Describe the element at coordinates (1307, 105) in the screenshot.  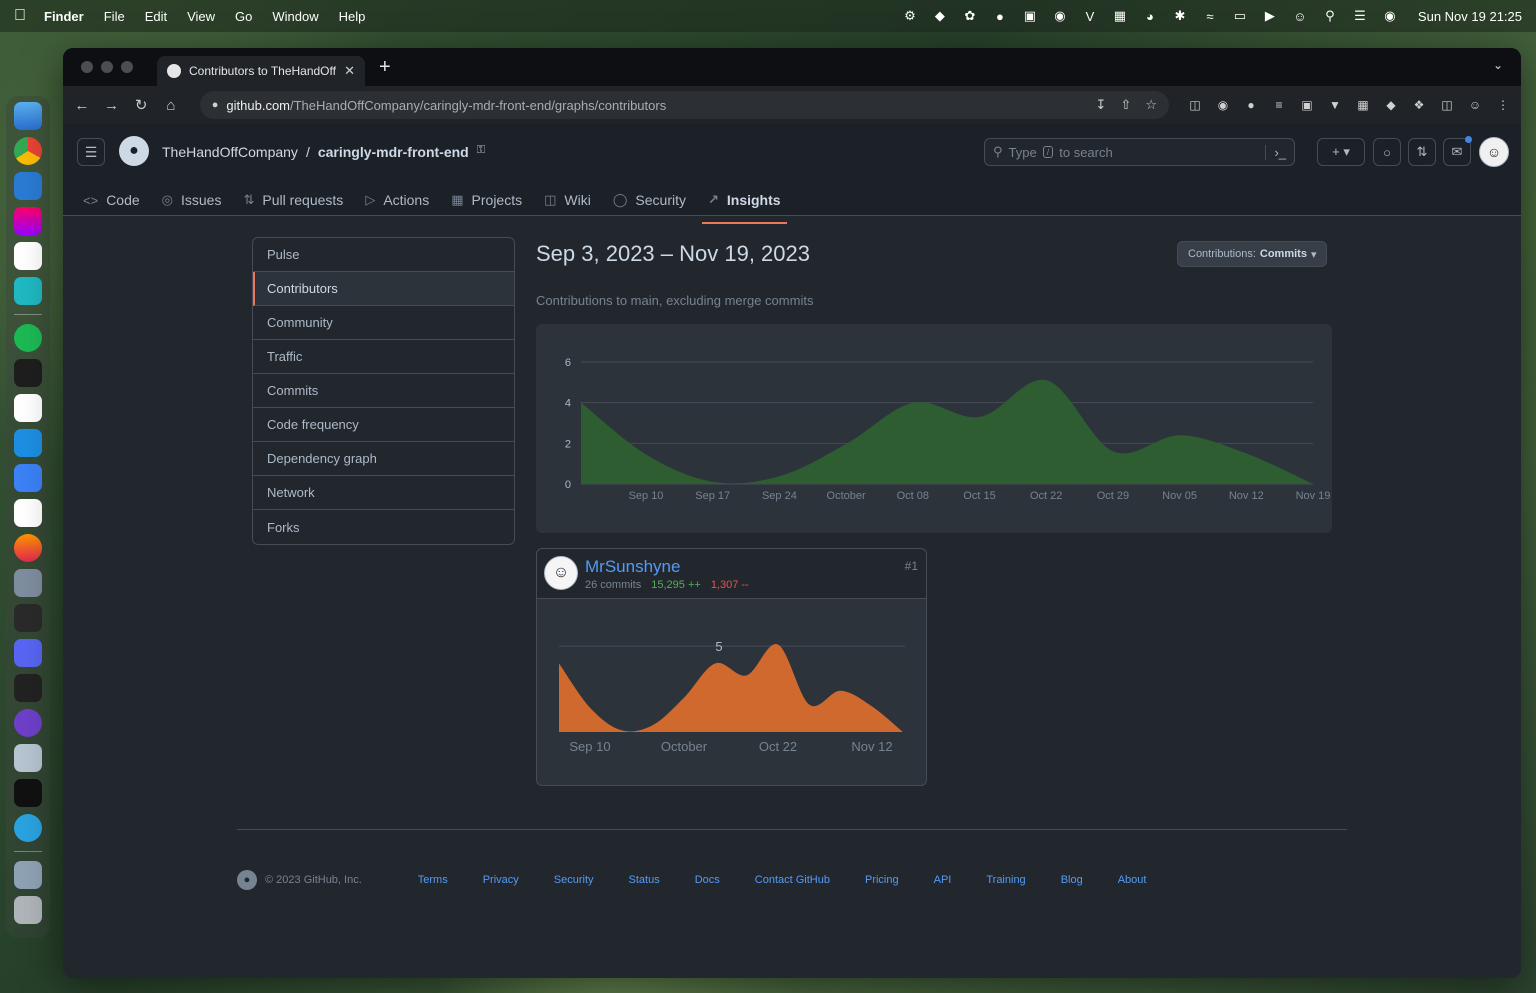
I see `extension-icon: ▣` at that location.